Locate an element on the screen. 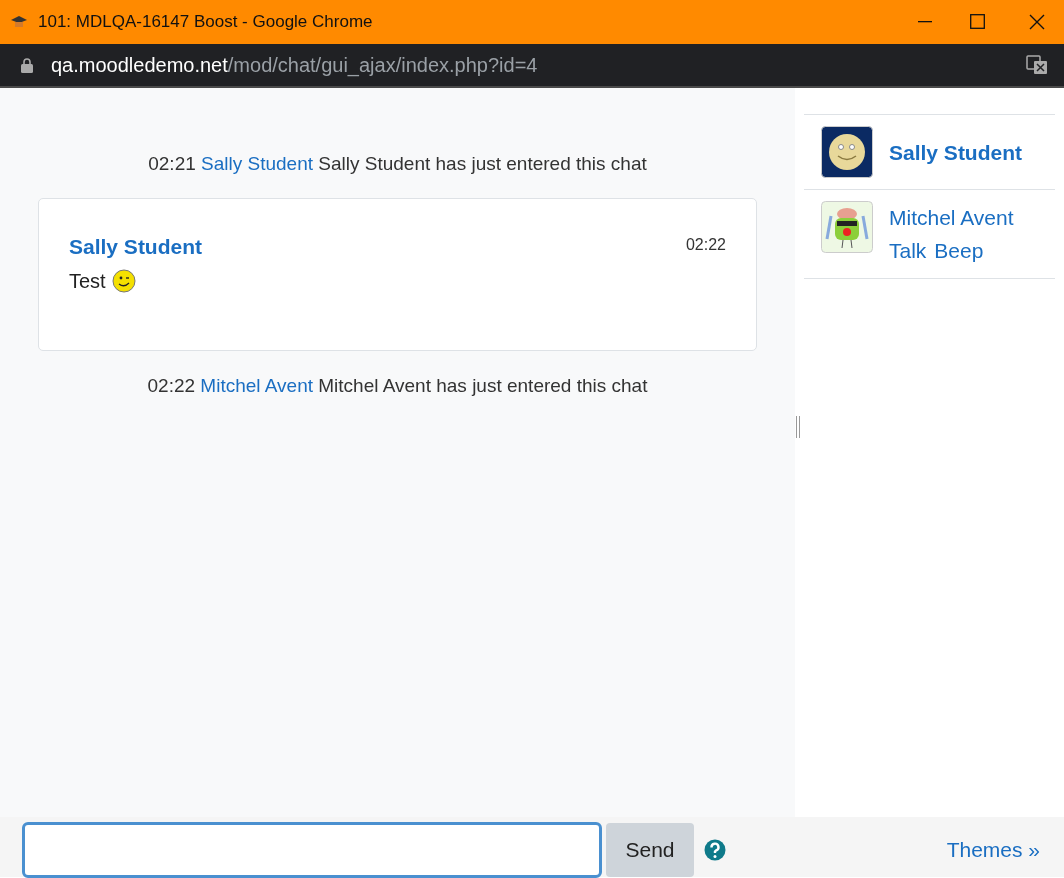 The width and height of the screenshot is (1064, 878). themes-link: Themes » is located at coordinates (993, 849).